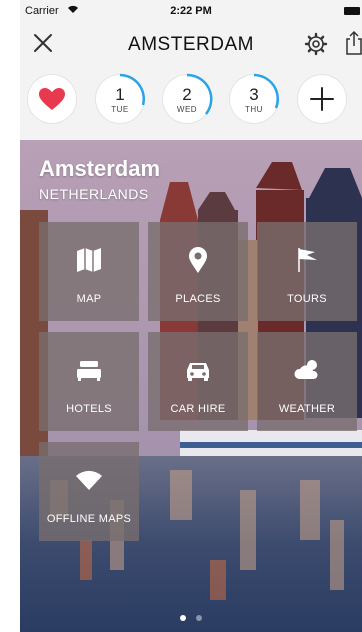  I want to click on page-indicator, so click(191, 617).